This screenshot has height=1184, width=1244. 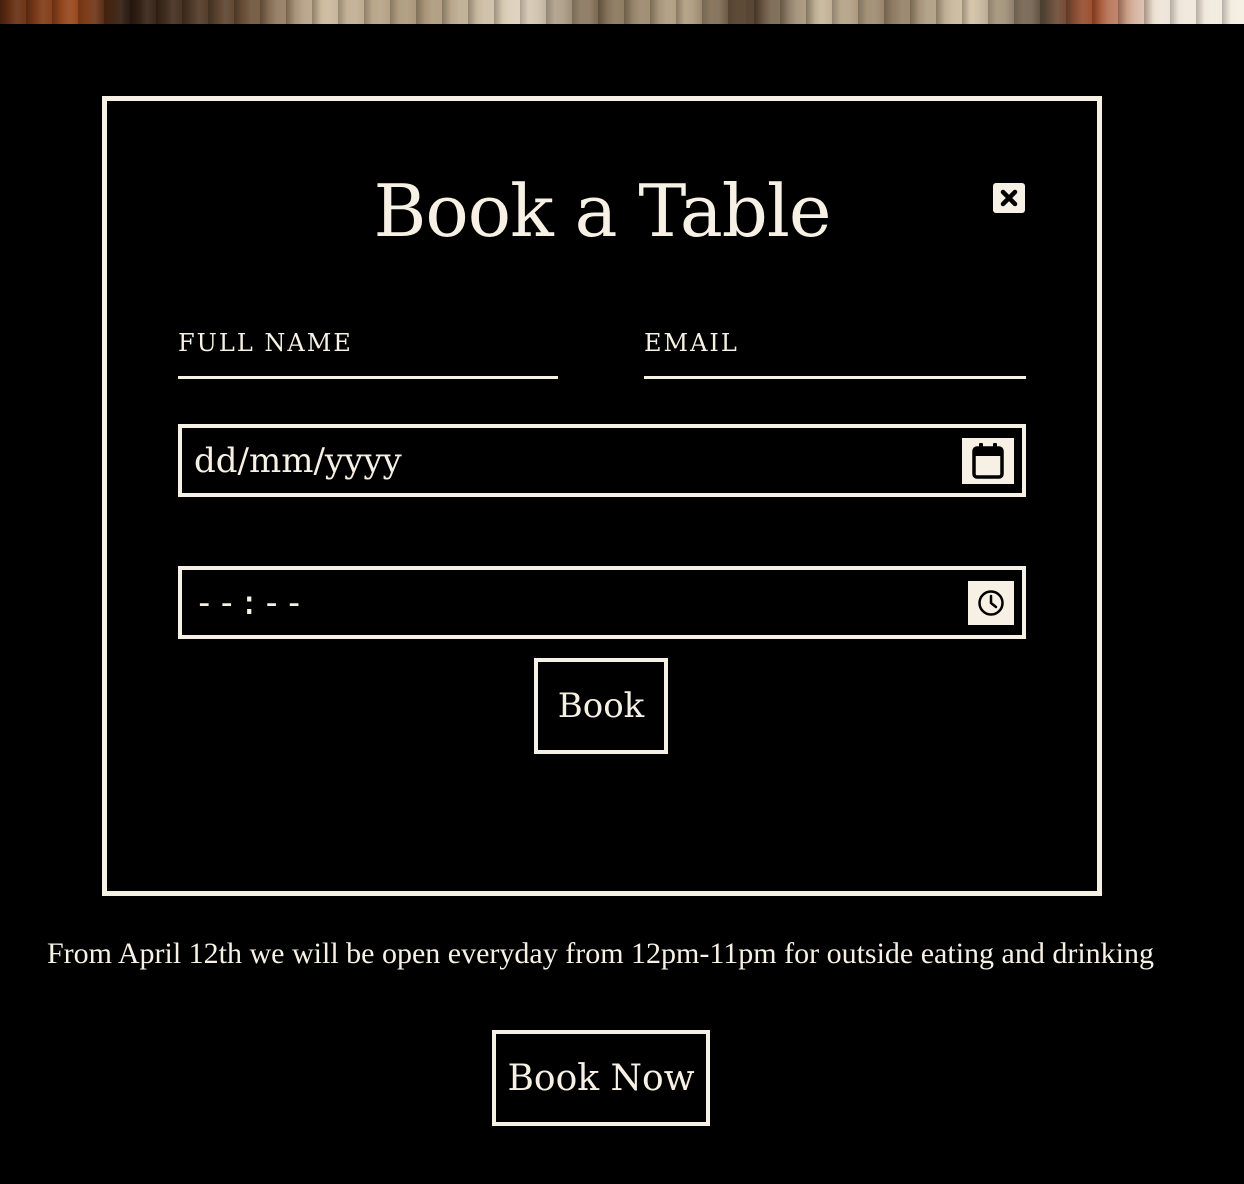 I want to click on time-picker-button, so click(x=991, y=602).